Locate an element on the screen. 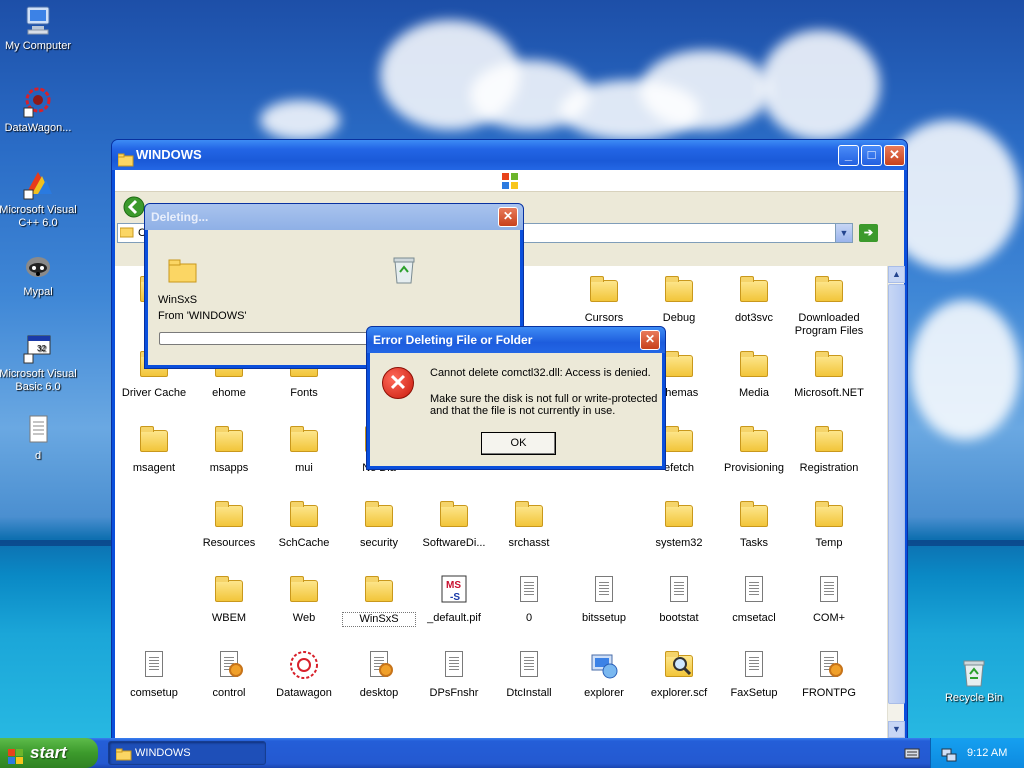  file-item: Resources is located at coordinates (229, 524).